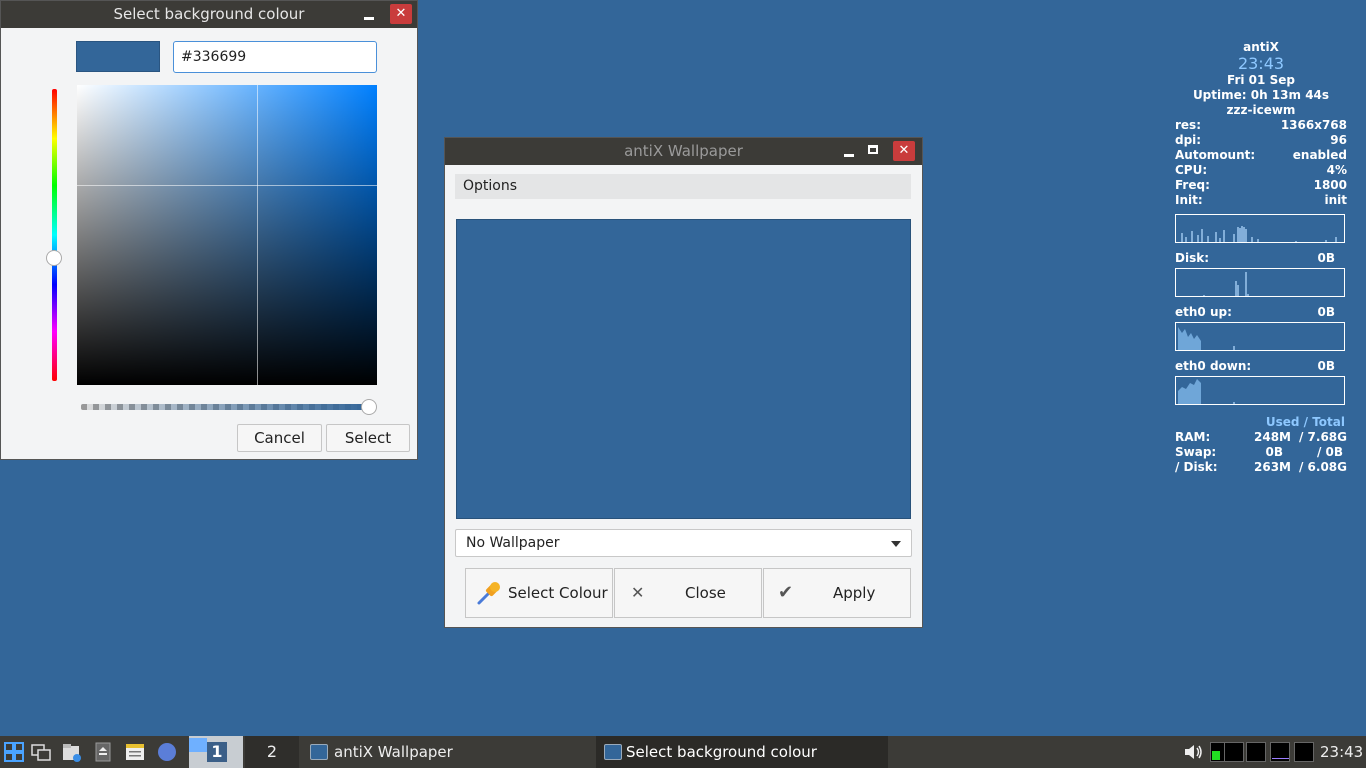 Image resolution: width=1366 pixels, height=768 pixels. I want to click on usage-total: / 6.08G, so click(1322, 467).